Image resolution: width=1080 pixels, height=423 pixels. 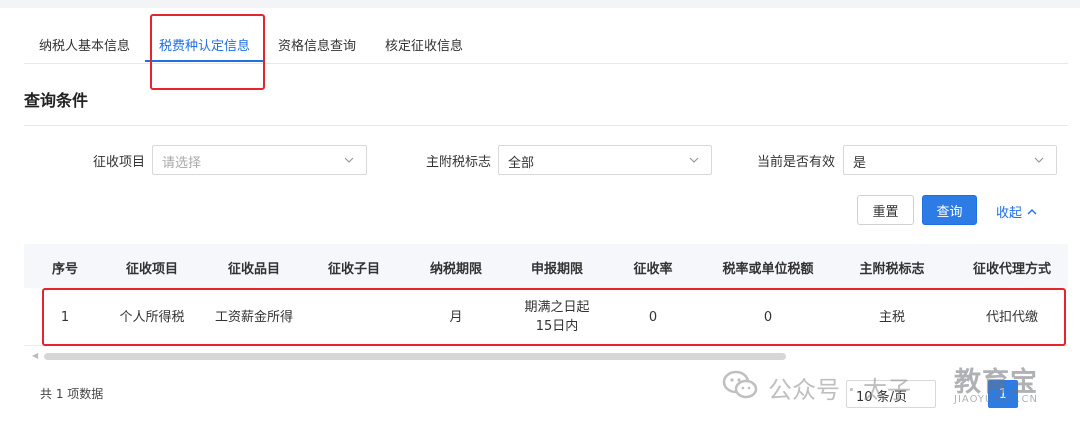 What do you see at coordinates (546, 36) in the screenshot?
I see `tab-bar: 纳税人基本信息 税费种认定信息 资格信息查询 核定征收信息` at bounding box center [546, 36].